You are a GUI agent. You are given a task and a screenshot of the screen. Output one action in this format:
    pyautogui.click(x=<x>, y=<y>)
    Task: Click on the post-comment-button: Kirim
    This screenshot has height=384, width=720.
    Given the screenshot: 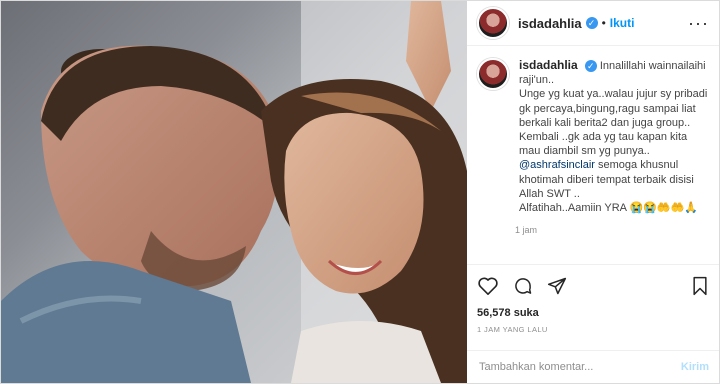 What is the action you would take?
    pyautogui.click(x=695, y=367)
    